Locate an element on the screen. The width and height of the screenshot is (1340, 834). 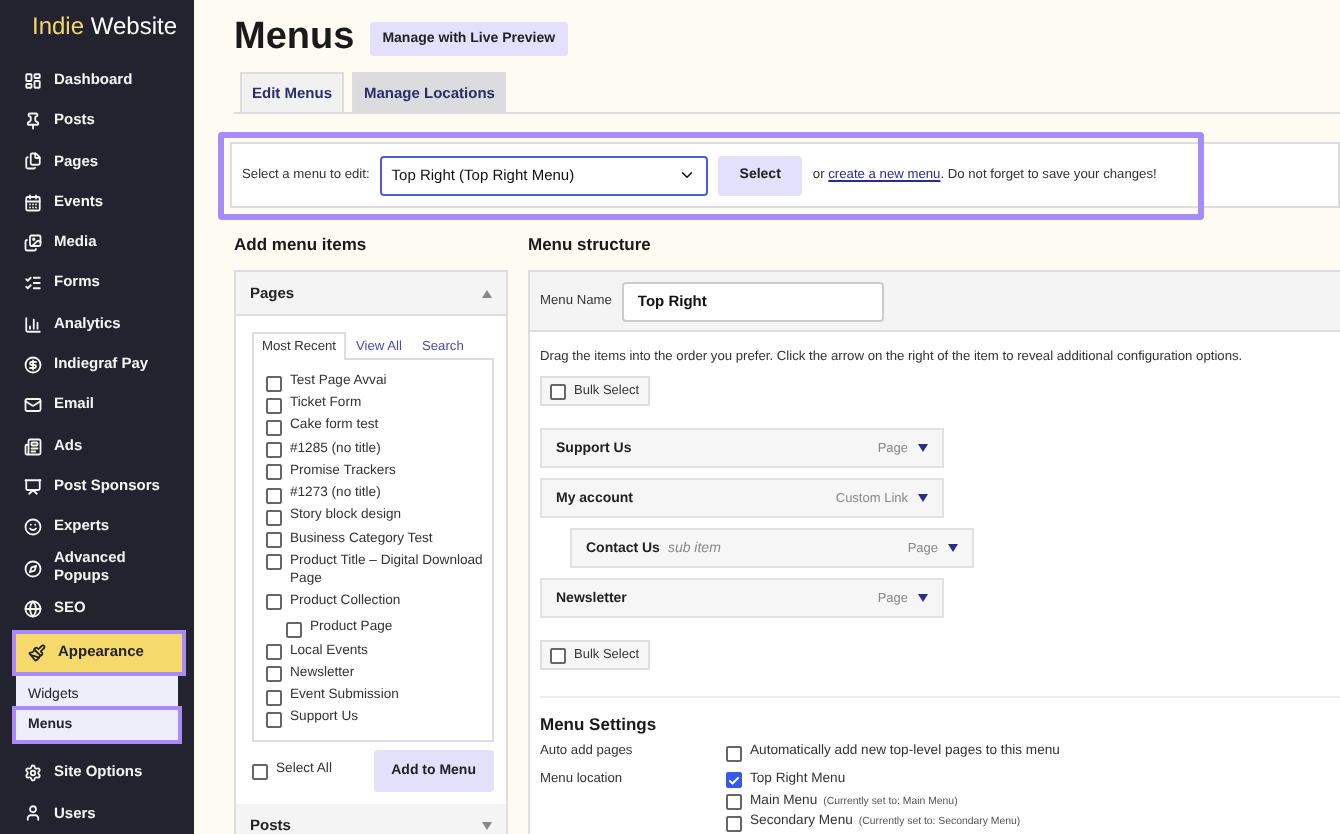
section-heading: Menu structure is located at coordinates (590, 246).